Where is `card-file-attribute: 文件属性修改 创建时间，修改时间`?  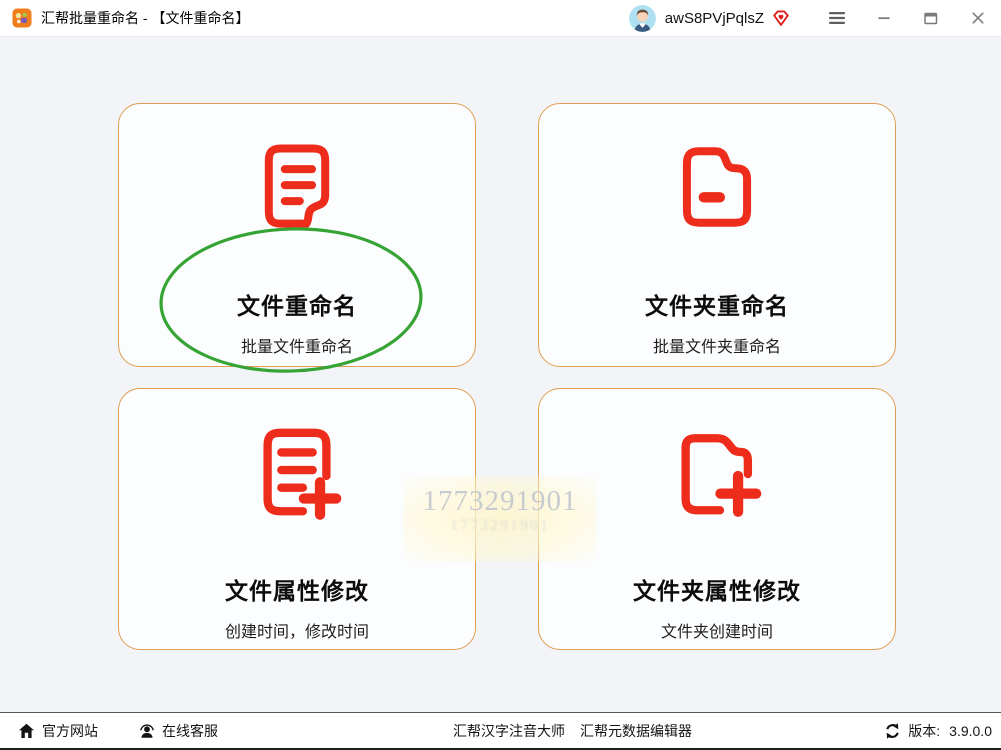 card-file-attribute: 文件属性修改 创建时间，修改时间 is located at coordinates (297, 519).